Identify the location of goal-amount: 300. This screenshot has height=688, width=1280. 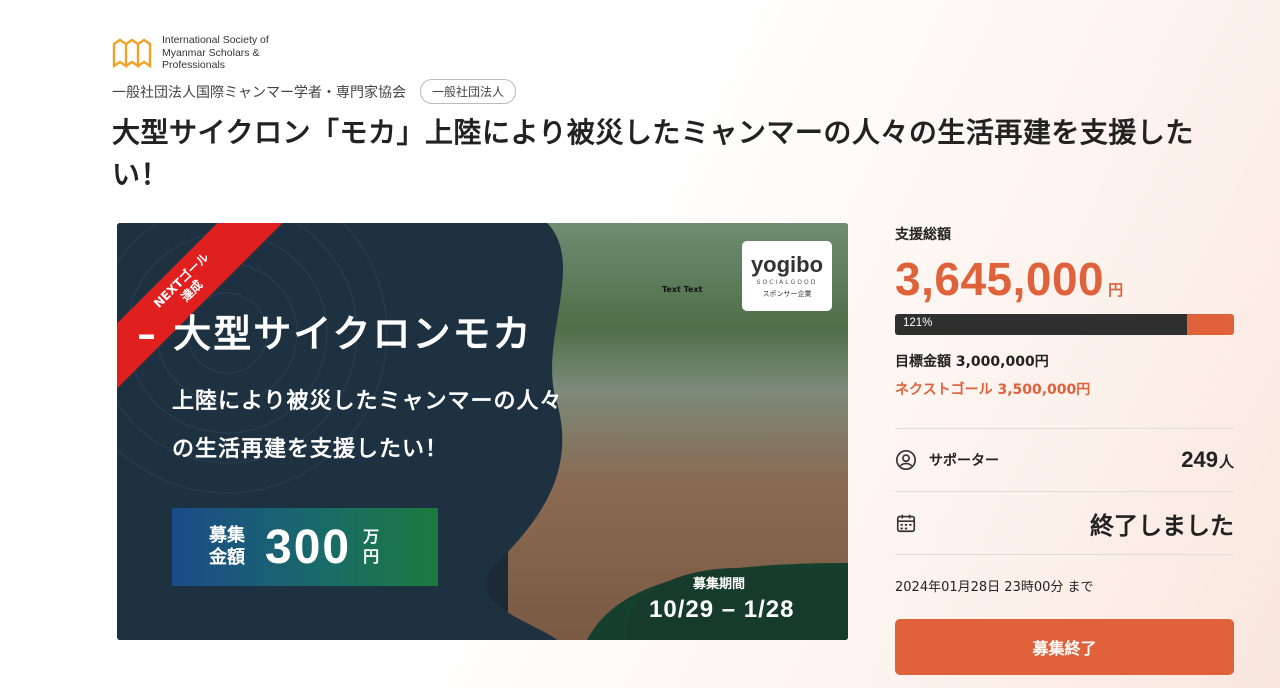
(308, 547).